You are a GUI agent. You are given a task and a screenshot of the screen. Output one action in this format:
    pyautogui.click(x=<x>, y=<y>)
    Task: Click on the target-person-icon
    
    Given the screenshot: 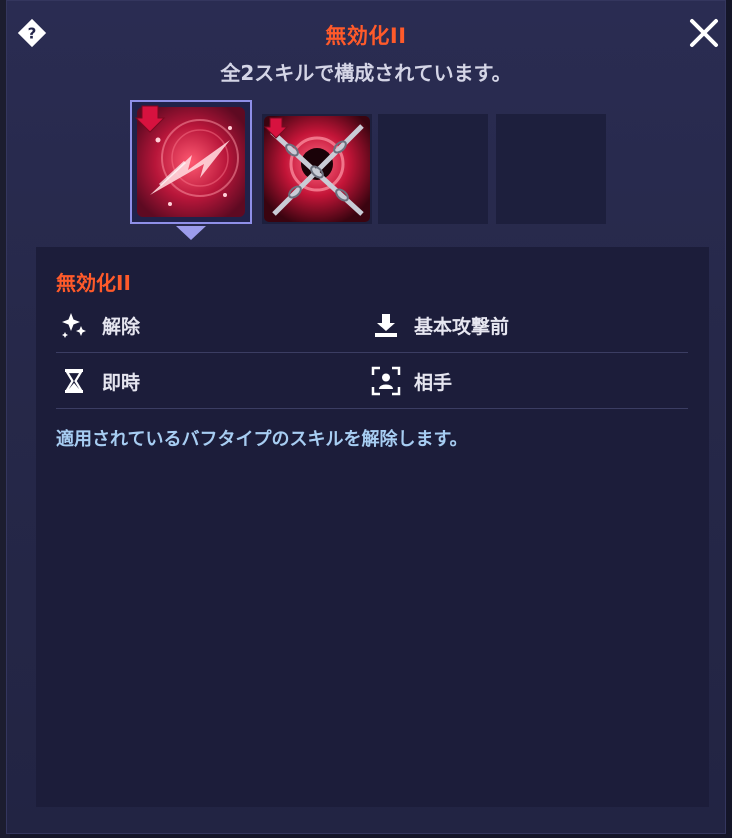 What is the action you would take?
    pyautogui.click(x=386, y=381)
    